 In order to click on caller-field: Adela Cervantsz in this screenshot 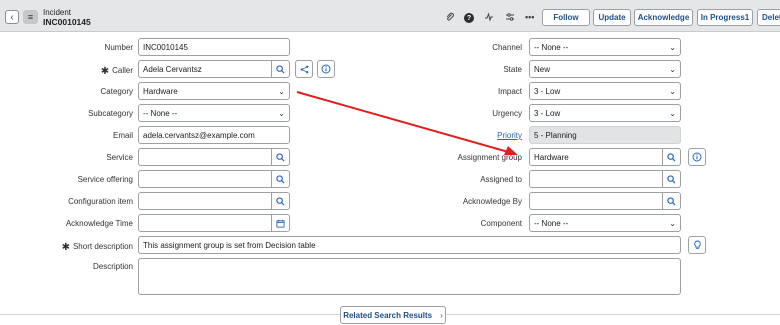, I will do `click(205, 69)`.